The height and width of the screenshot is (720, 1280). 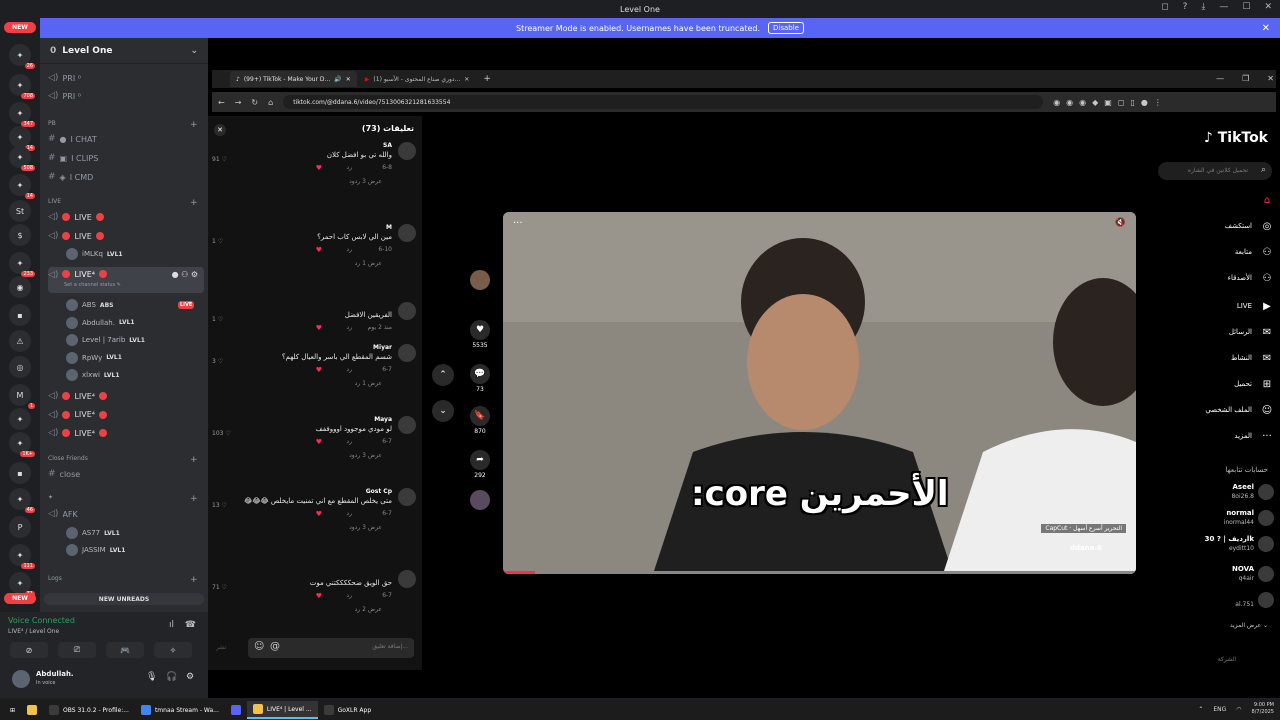 I want to click on headphones-icon: 🎧, so click(x=171, y=677).